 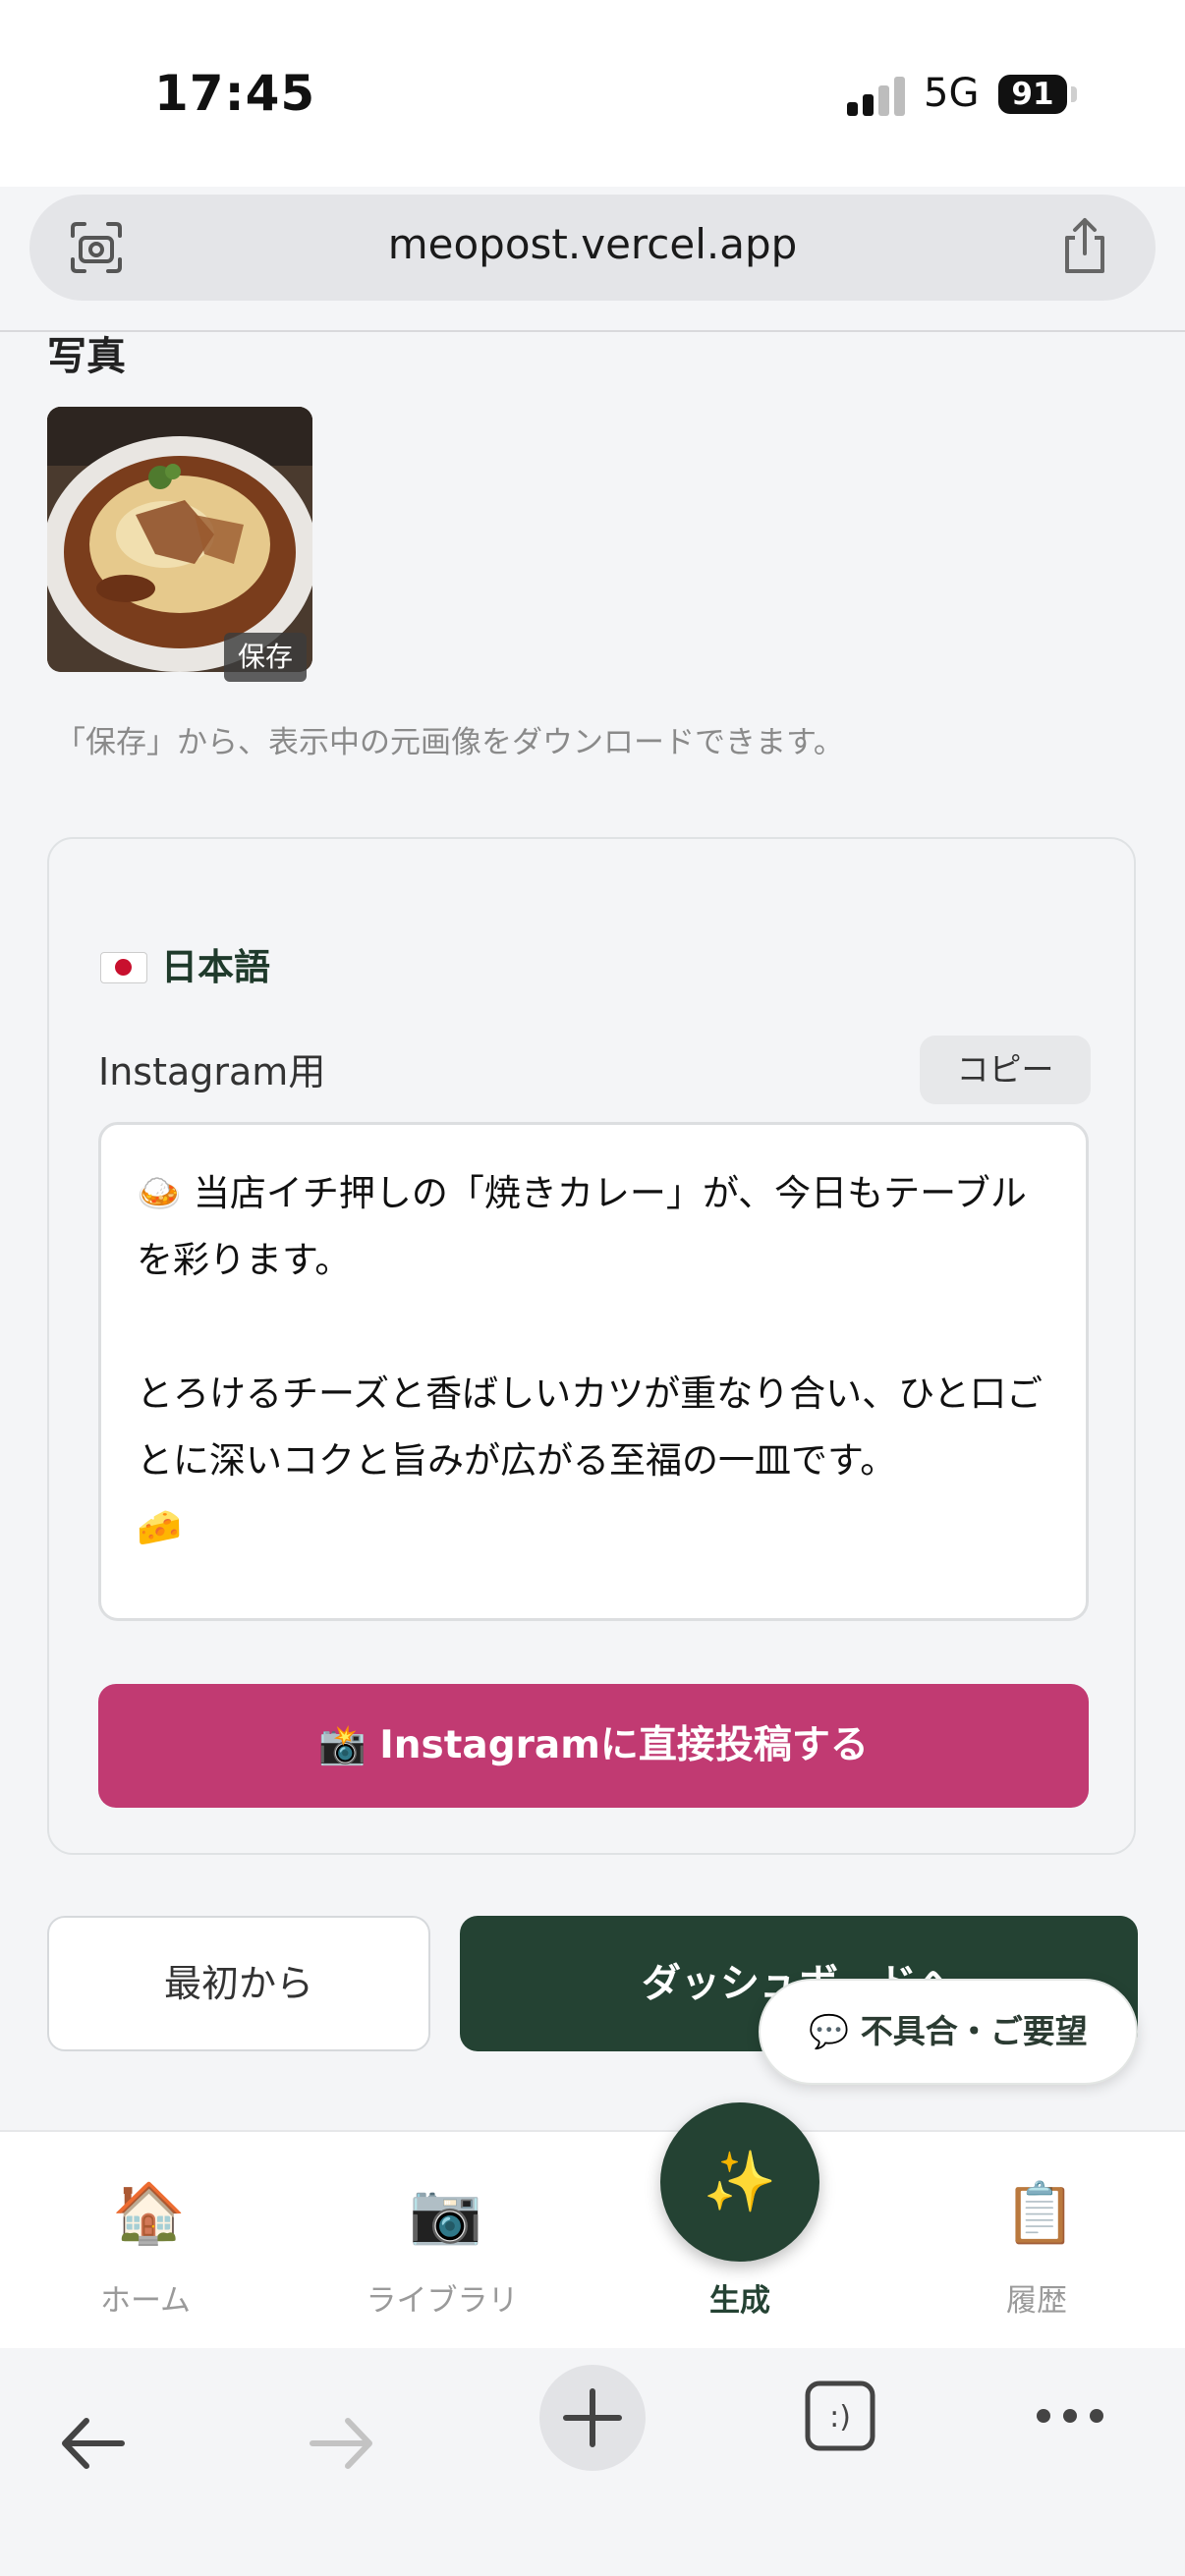 I want to click on tab-library: 📷 ライブラリ, so click(x=442, y=2241).